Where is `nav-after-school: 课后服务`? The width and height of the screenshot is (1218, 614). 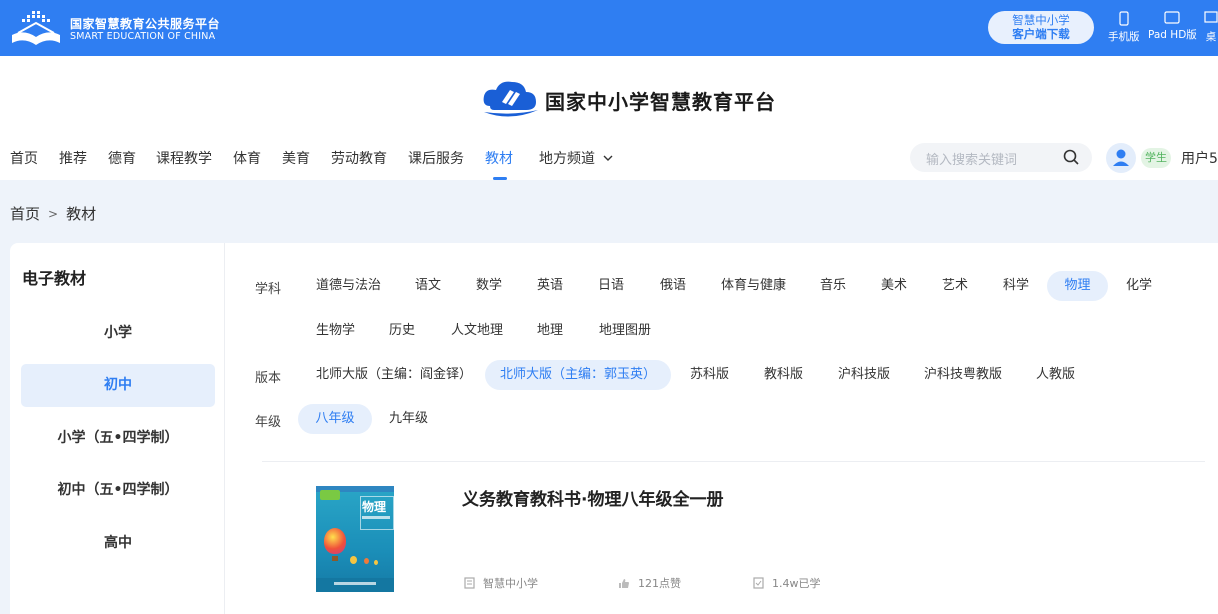 nav-after-school: 课后服务 is located at coordinates (436, 158).